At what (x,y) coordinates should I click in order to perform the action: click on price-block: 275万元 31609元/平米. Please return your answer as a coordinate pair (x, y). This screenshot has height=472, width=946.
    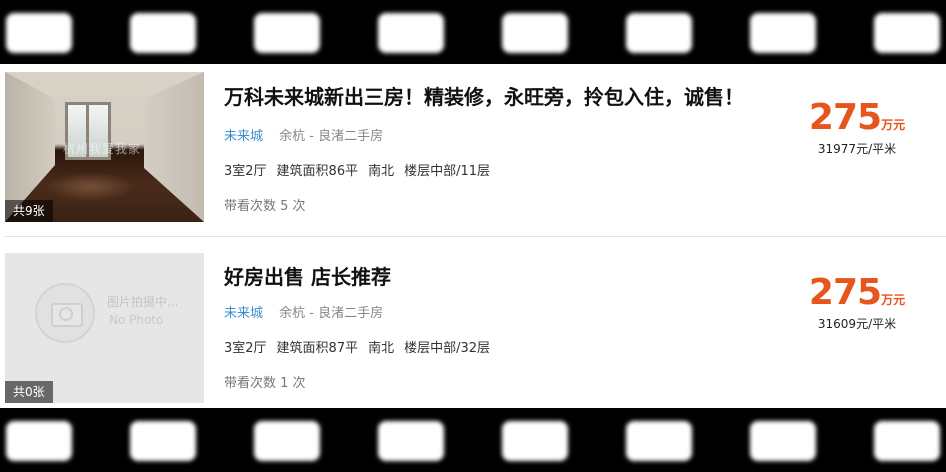
    Looking at the image, I should click on (857, 302).